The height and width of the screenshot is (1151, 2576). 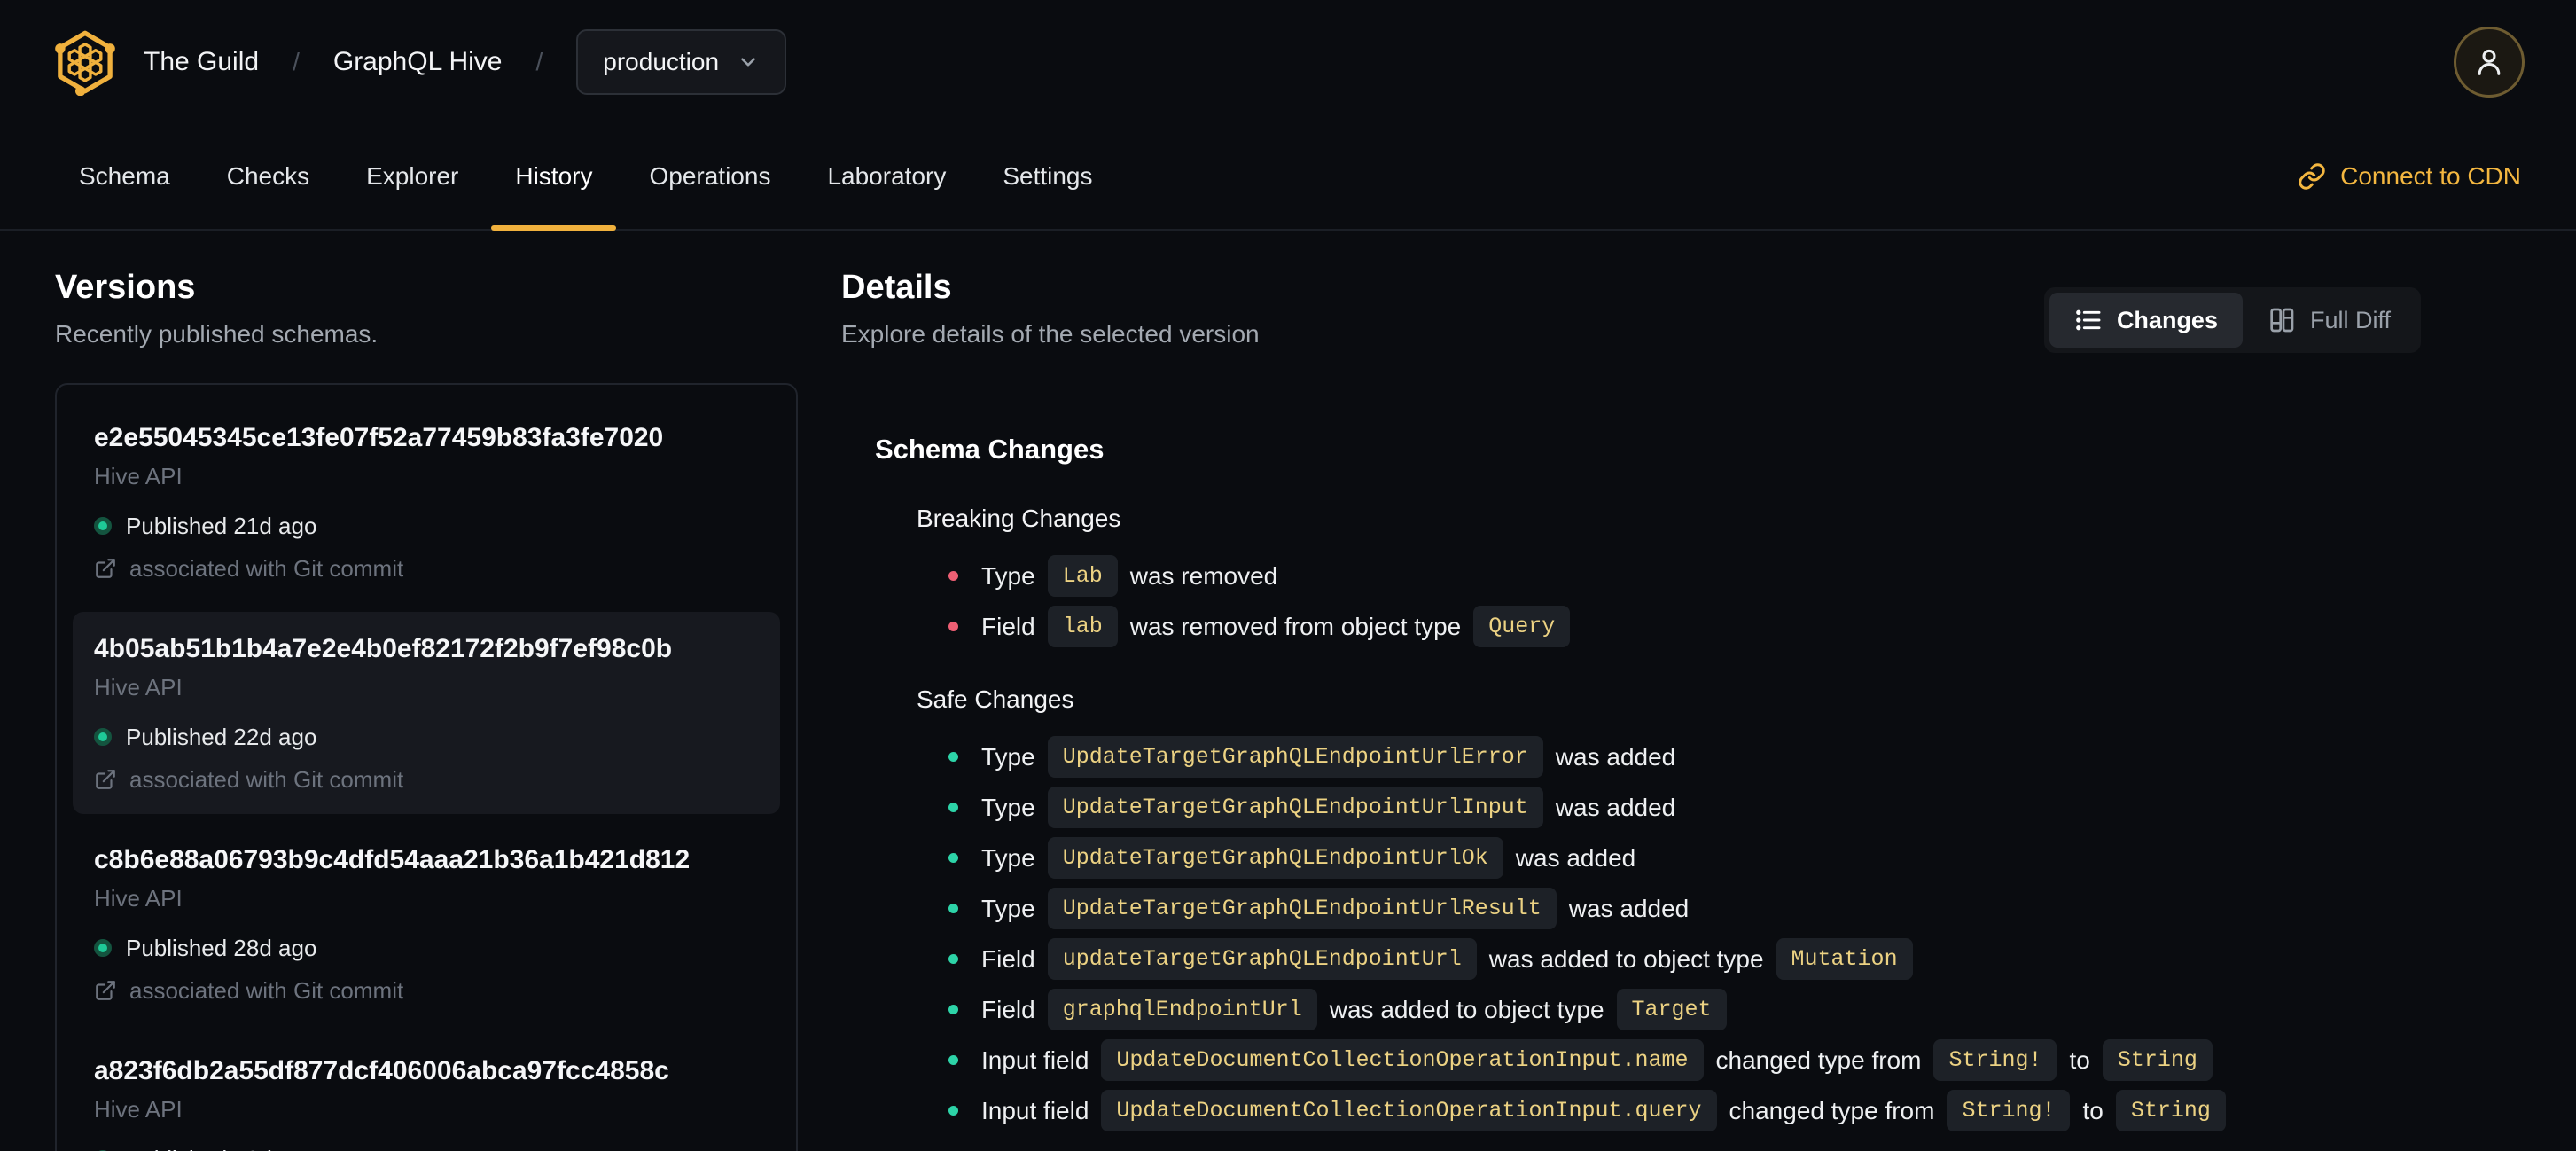 What do you see at coordinates (1844, 959) in the screenshot?
I see `code-badge: Mutation` at bounding box center [1844, 959].